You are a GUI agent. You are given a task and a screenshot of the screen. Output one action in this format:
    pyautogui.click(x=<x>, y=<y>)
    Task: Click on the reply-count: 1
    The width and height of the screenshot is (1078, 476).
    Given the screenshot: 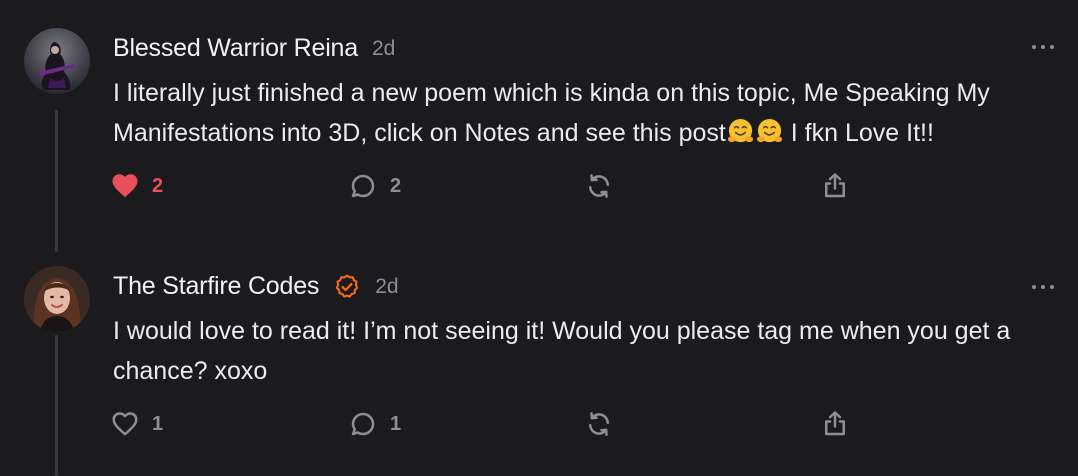 What is the action you would take?
    pyautogui.click(x=396, y=423)
    